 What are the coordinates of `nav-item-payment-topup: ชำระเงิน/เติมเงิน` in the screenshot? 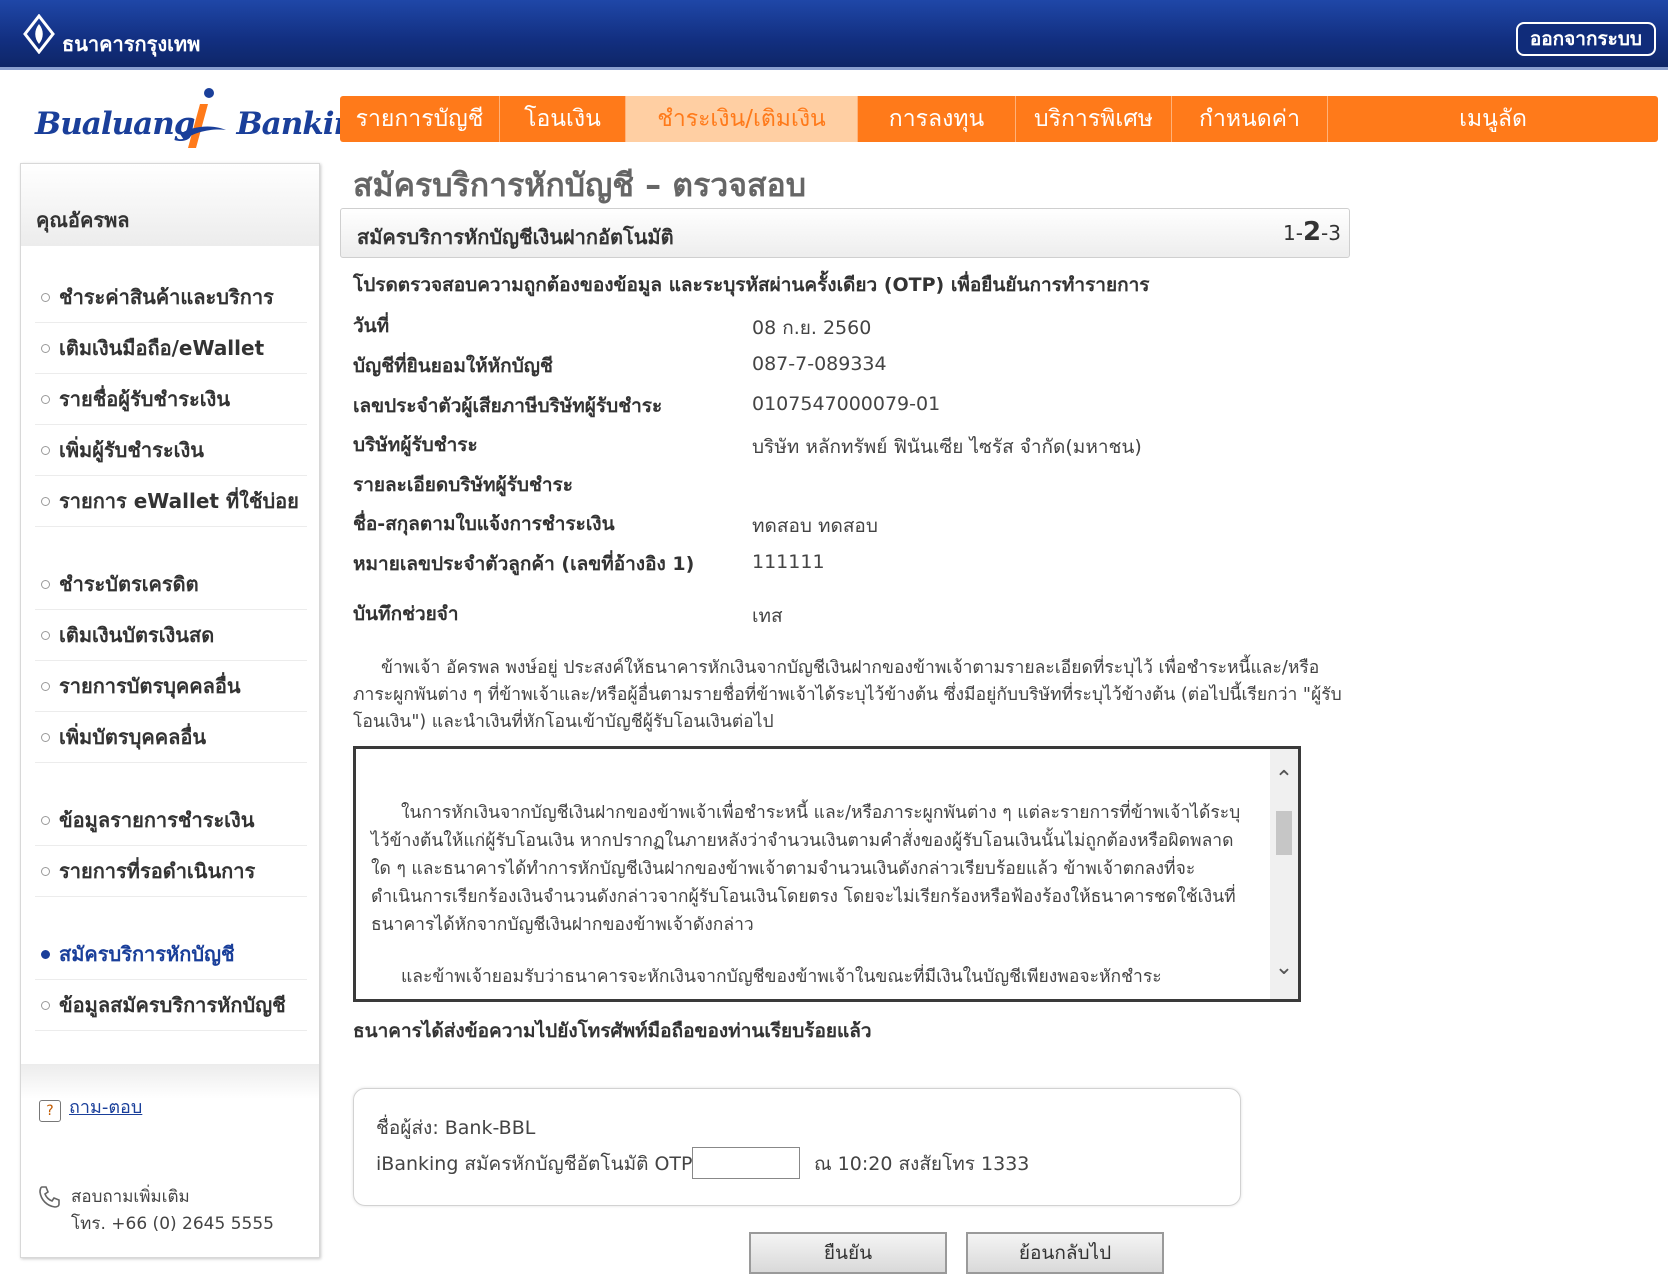 It's located at (742, 119).